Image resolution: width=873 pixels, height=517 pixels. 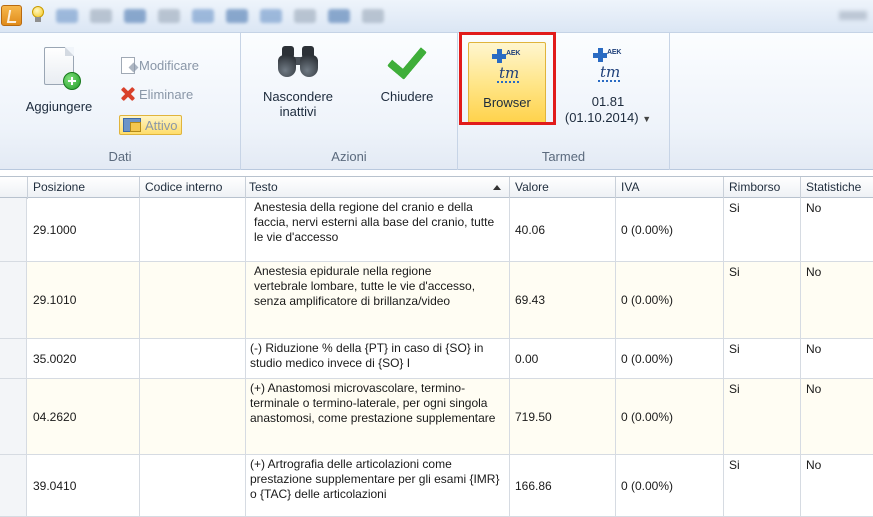 I want to click on cell-valore: 40.06, so click(x=563, y=229).